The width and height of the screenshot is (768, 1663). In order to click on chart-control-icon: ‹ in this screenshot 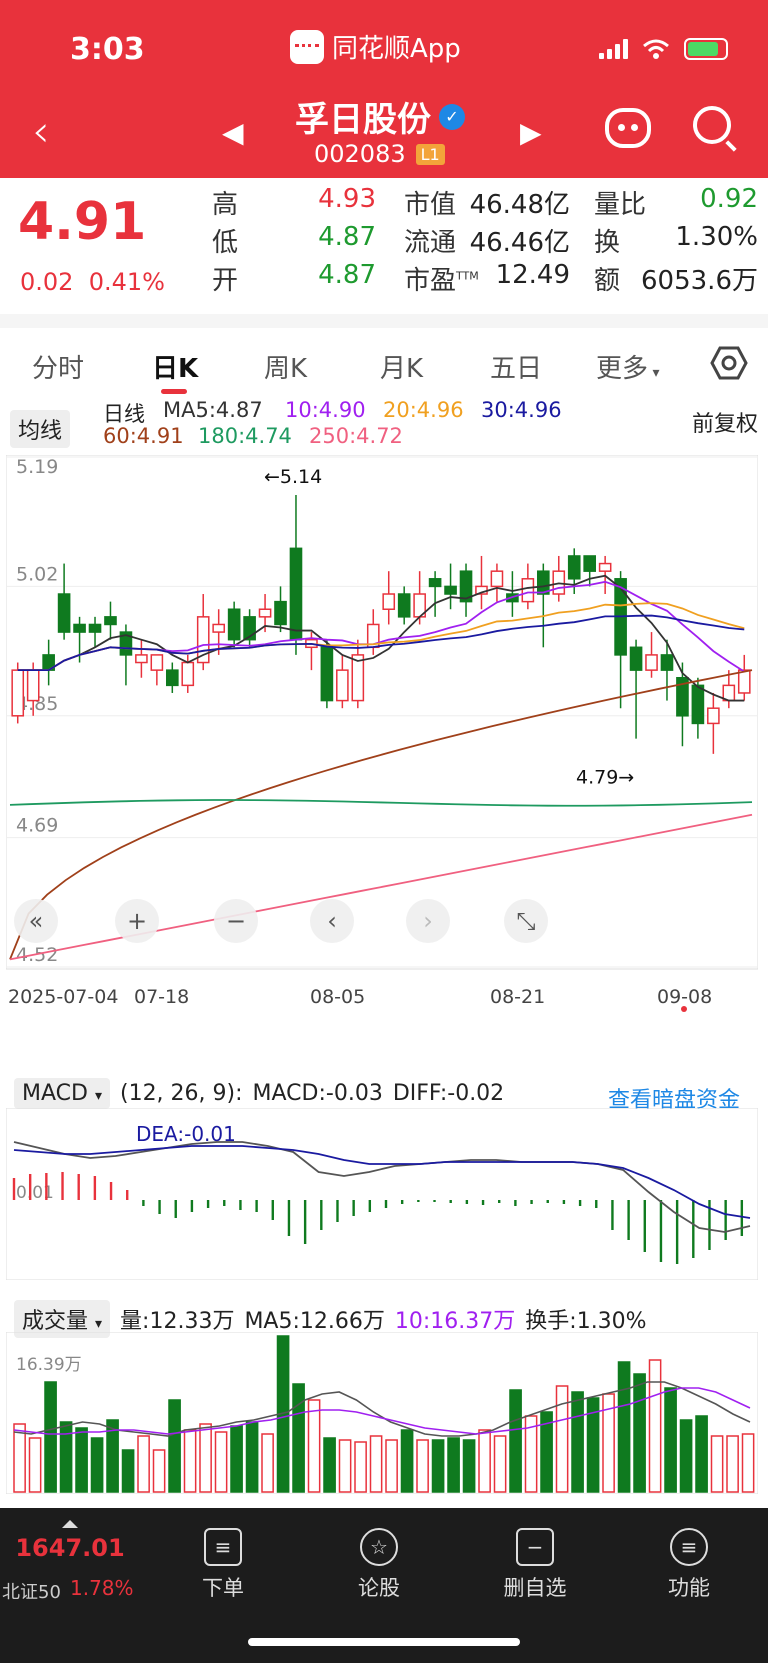, I will do `click(332, 921)`.